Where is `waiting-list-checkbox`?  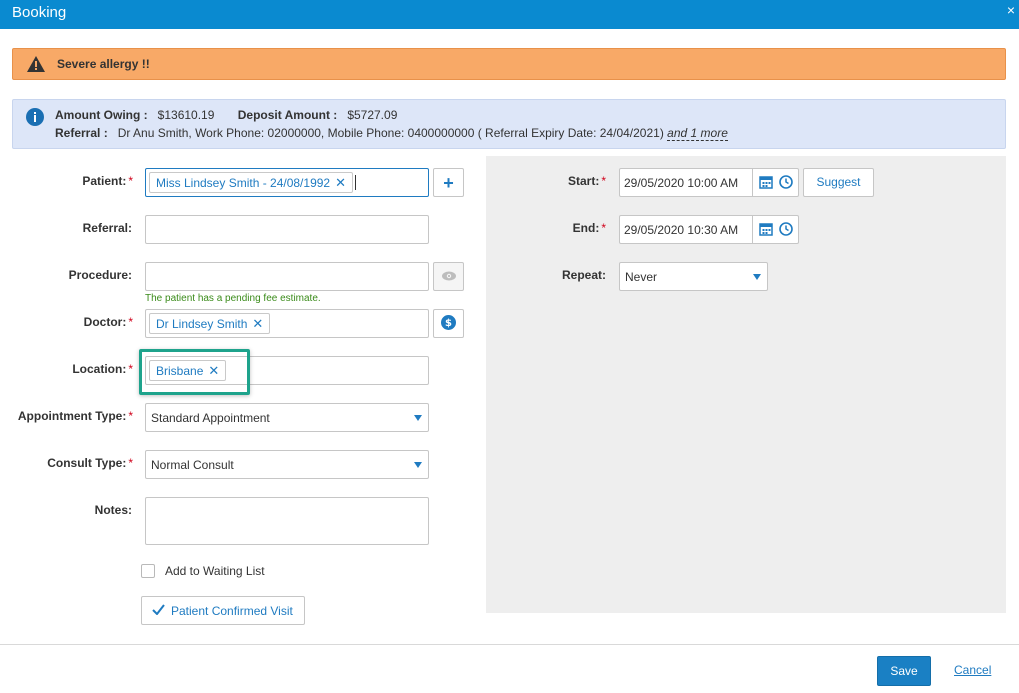
waiting-list-checkbox is located at coordinates (148, 571).